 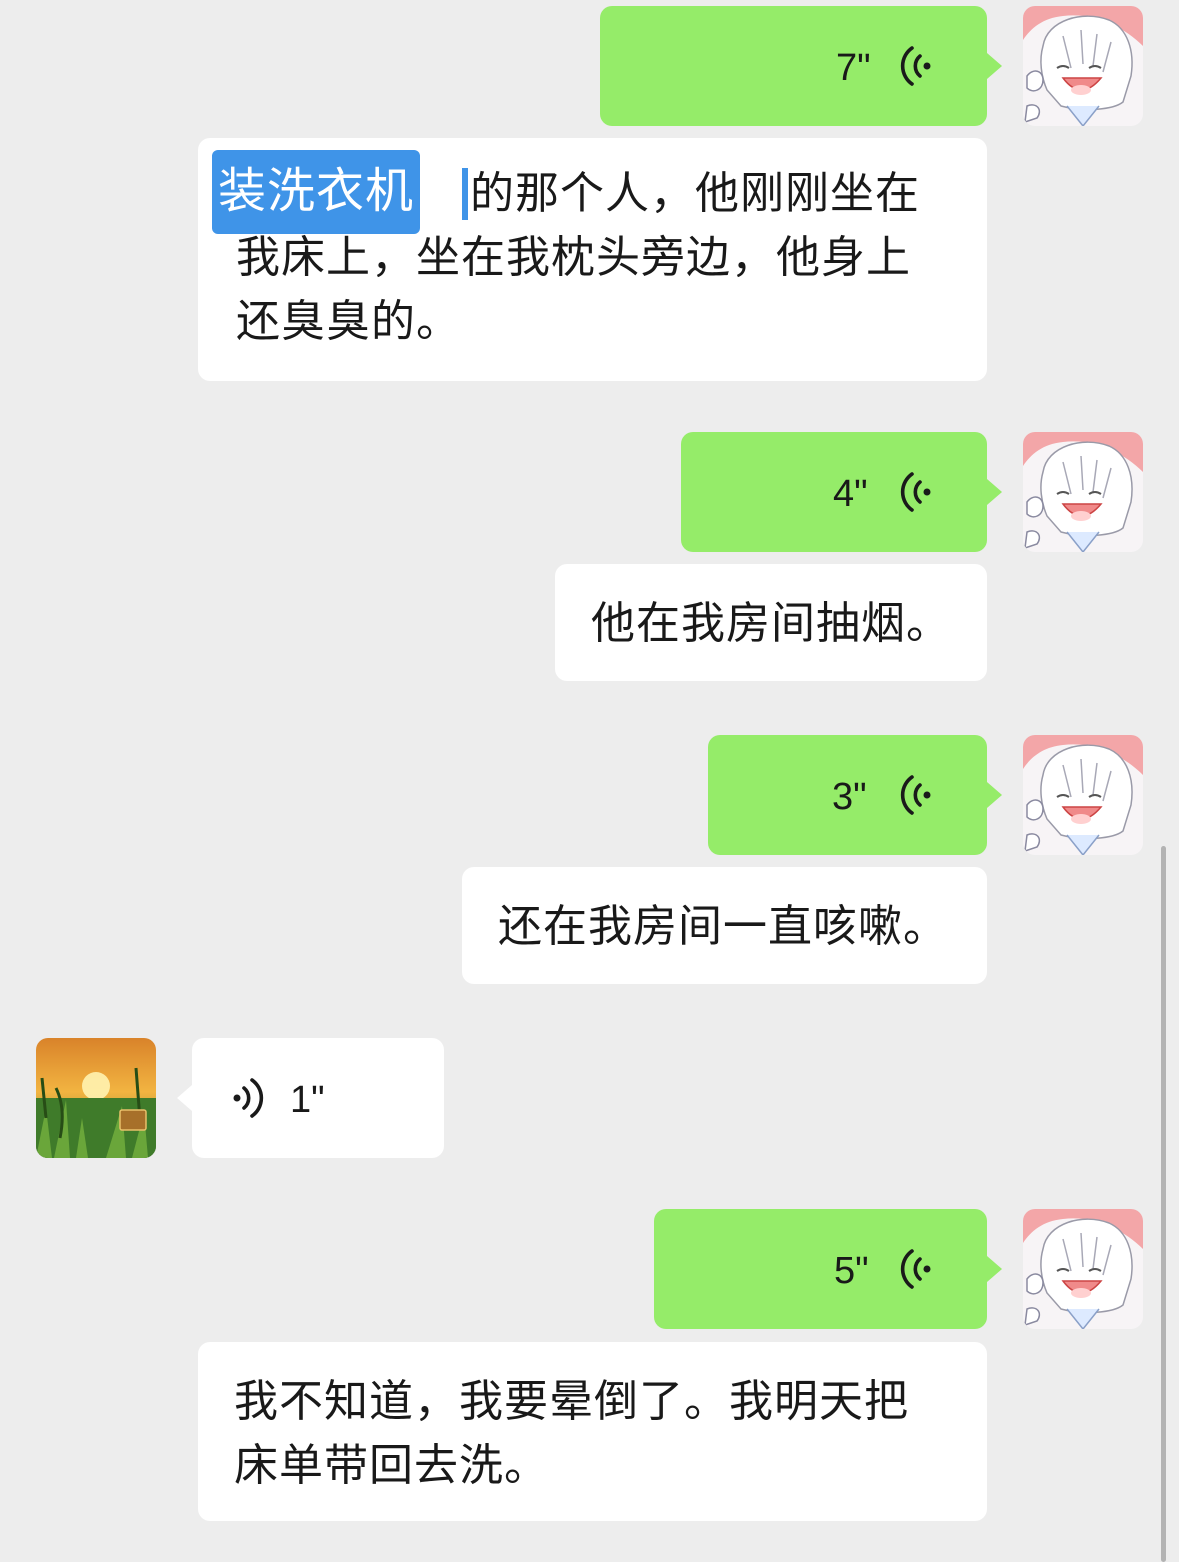 I want to click on scrollbar, so click(x=1163, y=1204).